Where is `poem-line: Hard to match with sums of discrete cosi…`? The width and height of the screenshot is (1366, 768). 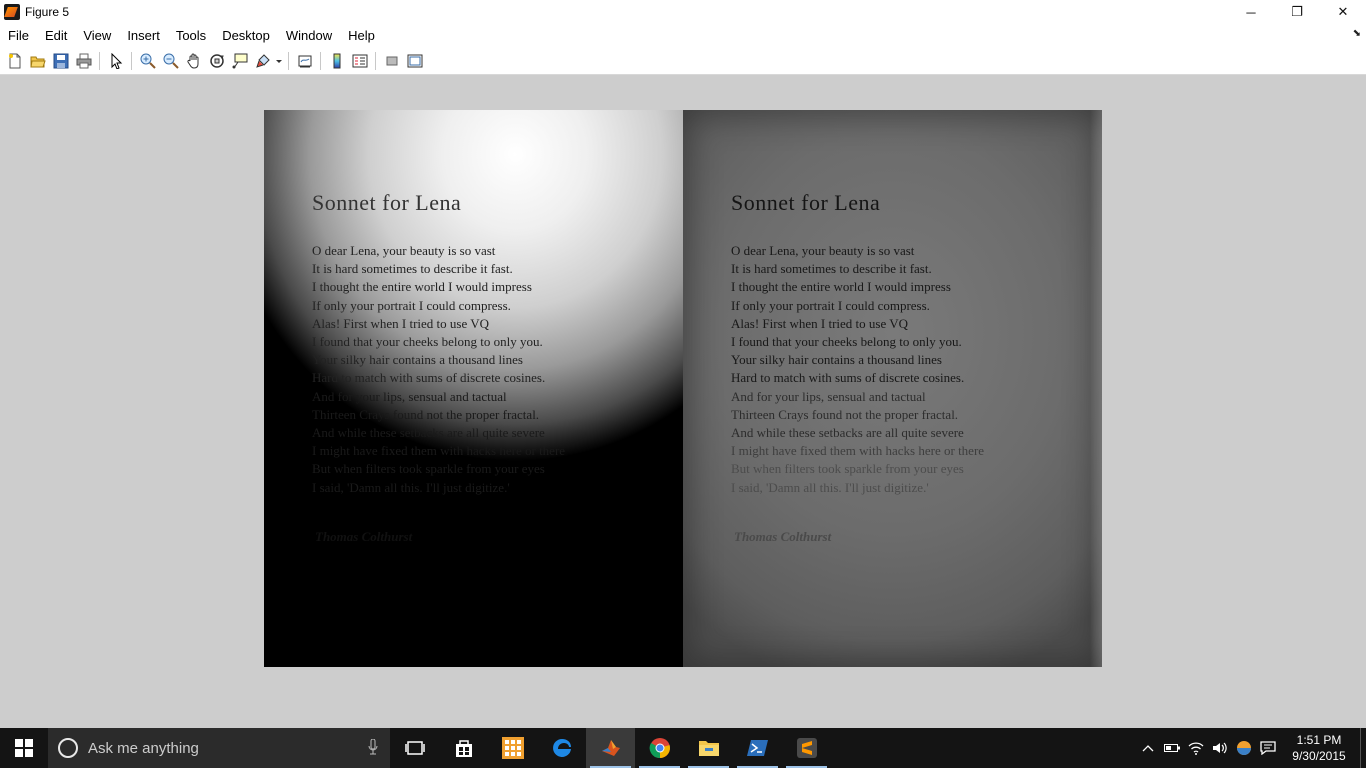 poem-line: Hard to match with sums of discrete cosi… is located at coordinates (429, 378).